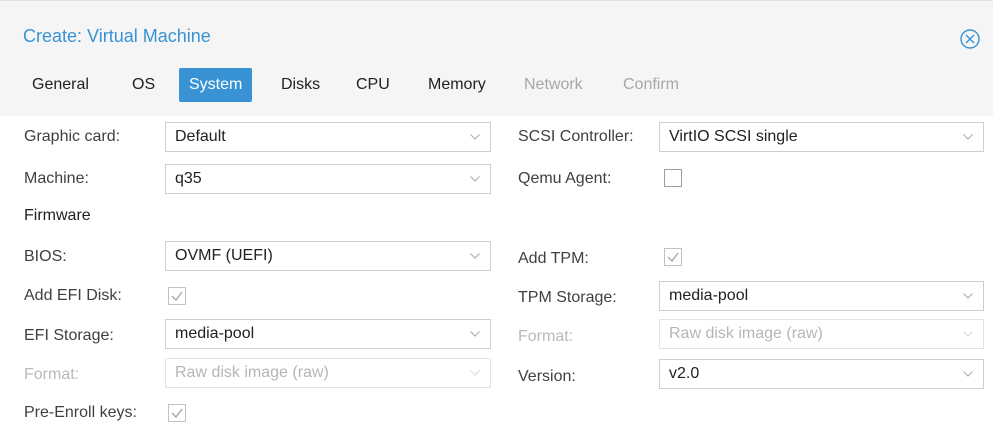 The width and height of the screenshot is (993, 428). I want to click on version-label: Version:, so click(547, 376).